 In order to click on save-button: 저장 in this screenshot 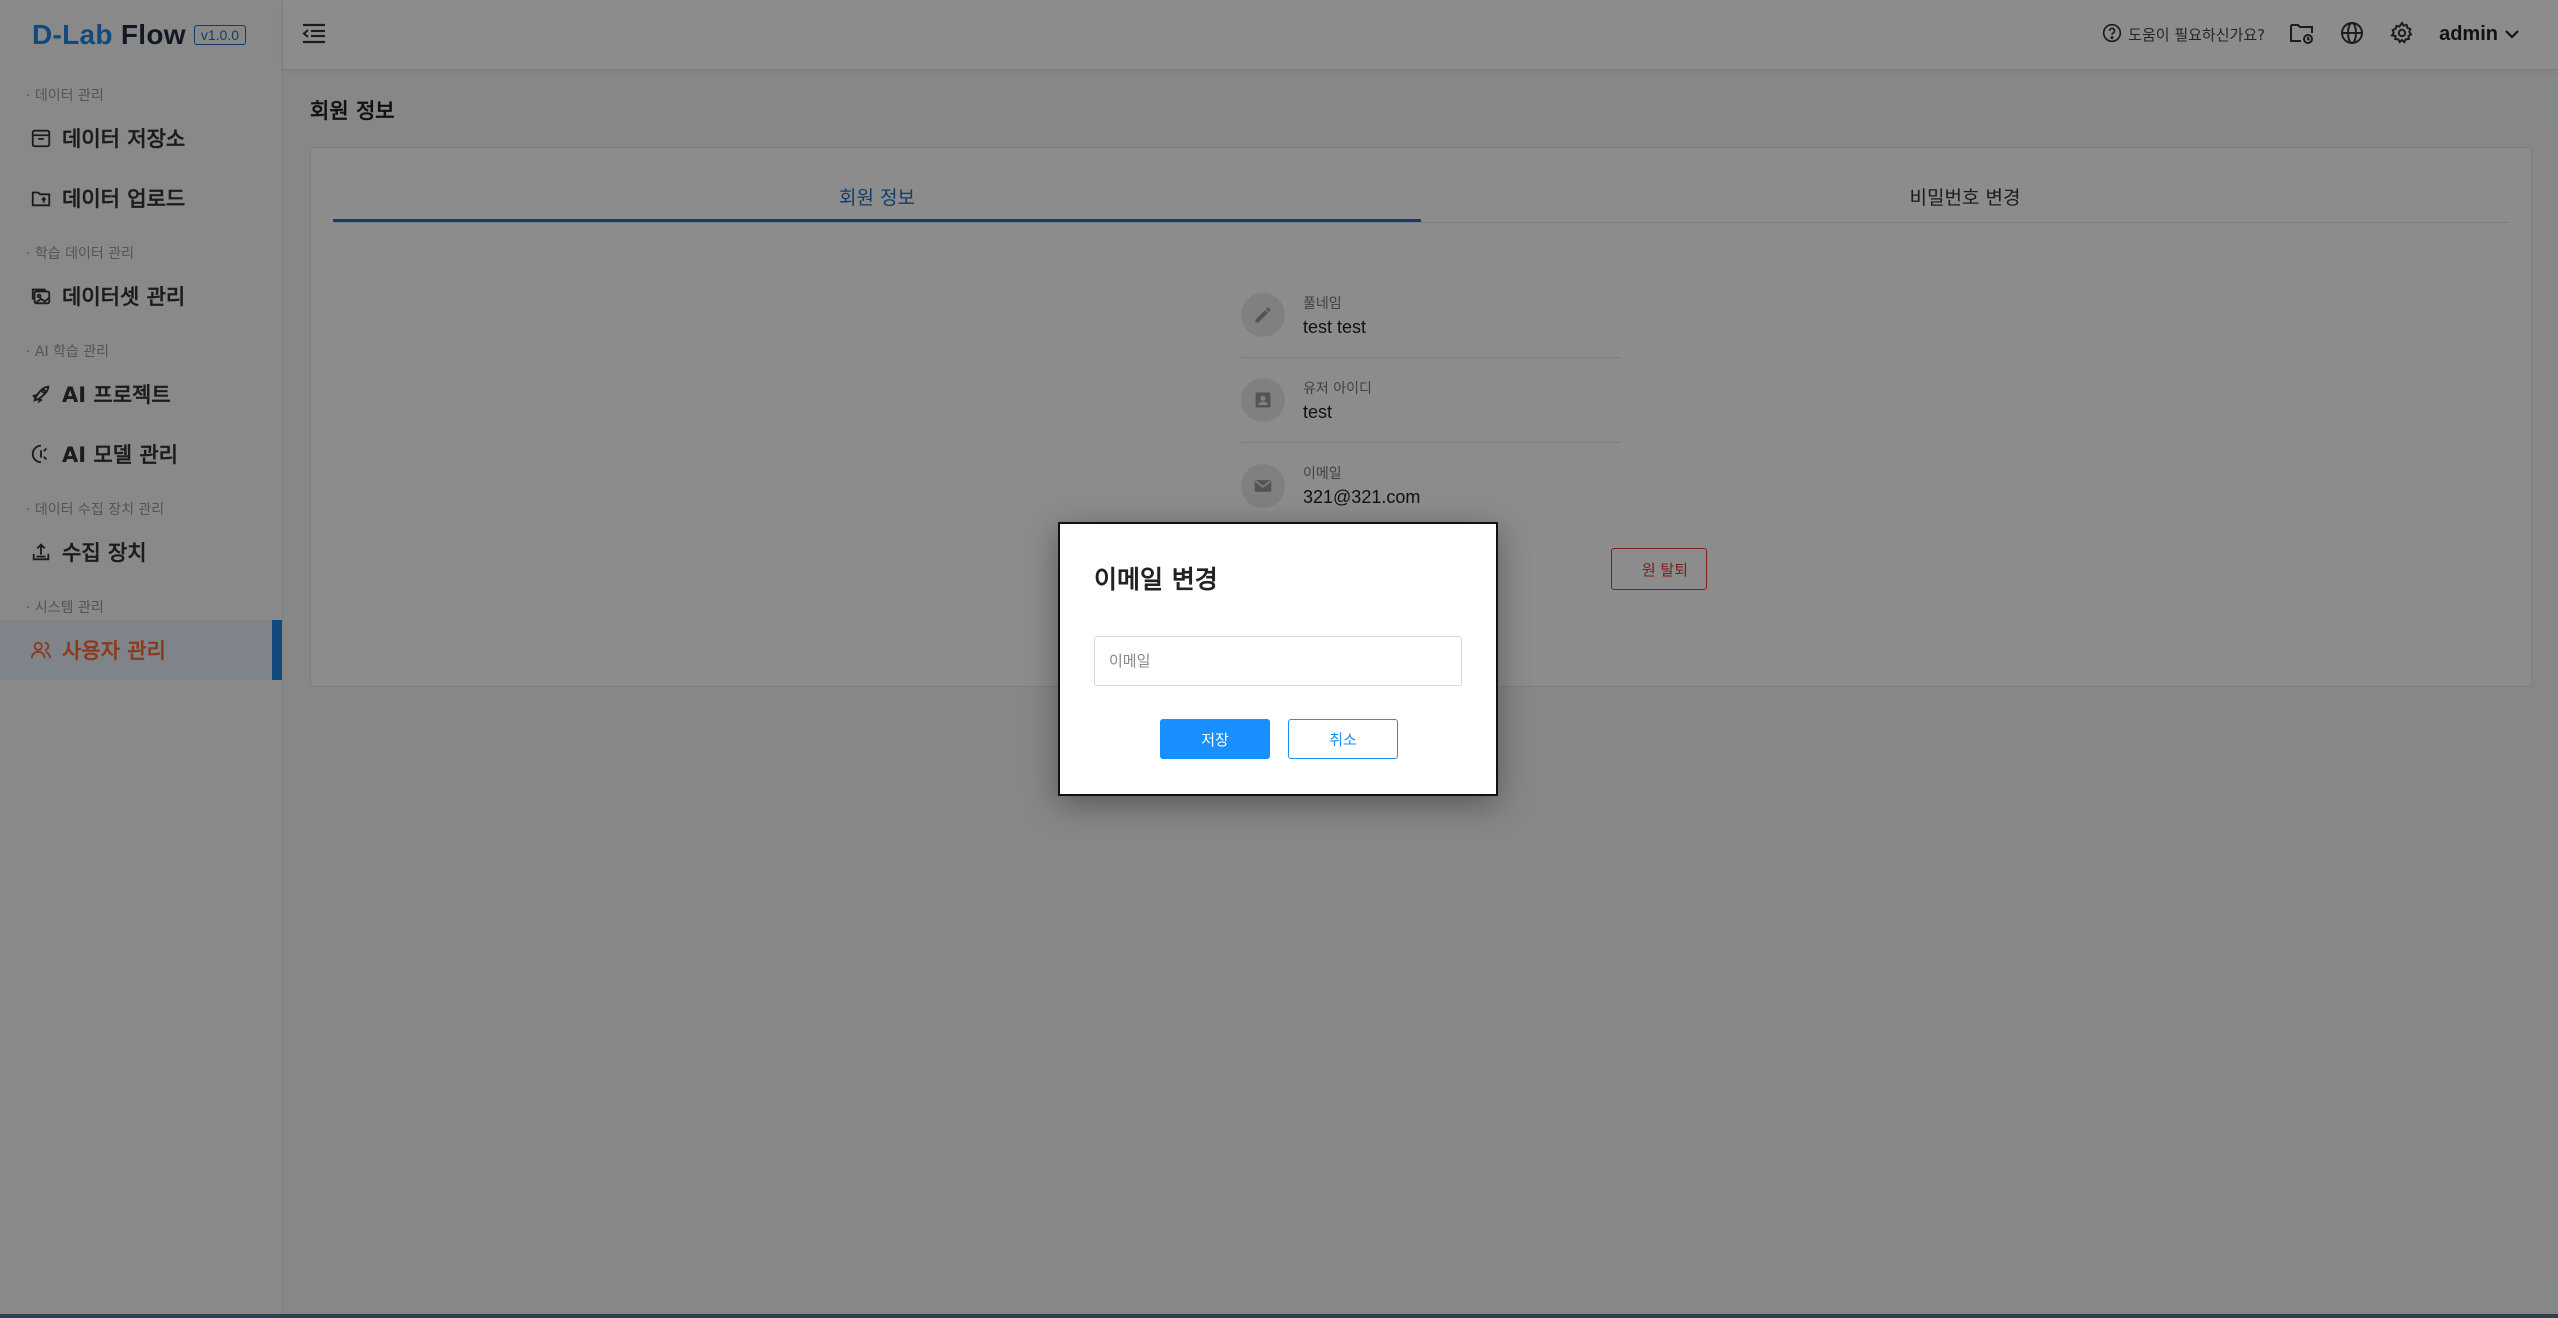, I will do `click(1215, 739)`.